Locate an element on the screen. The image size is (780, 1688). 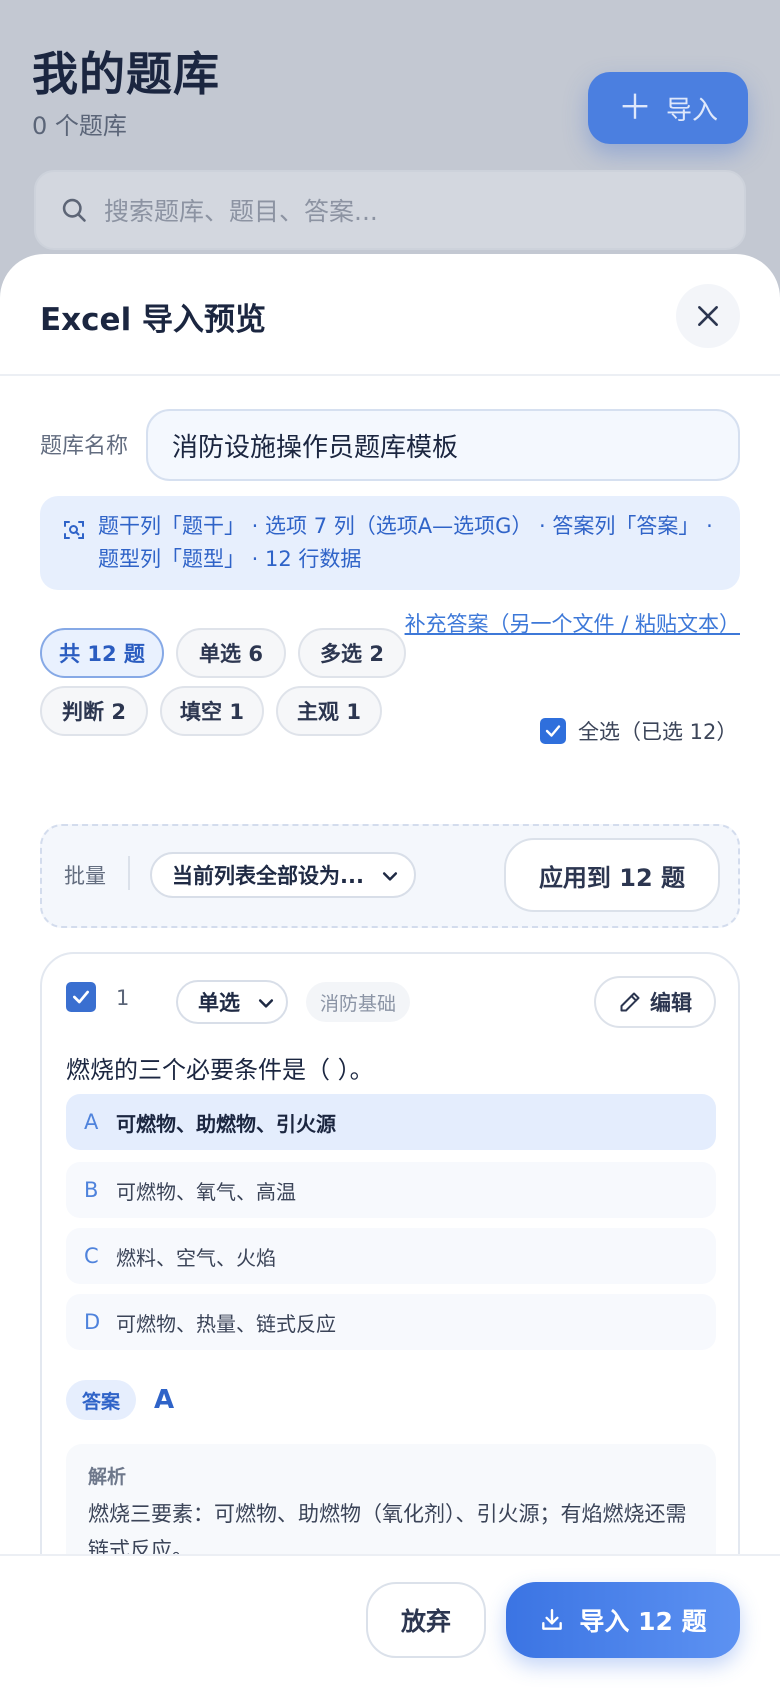
pencil-icon is located at coordinates (630, 1002).